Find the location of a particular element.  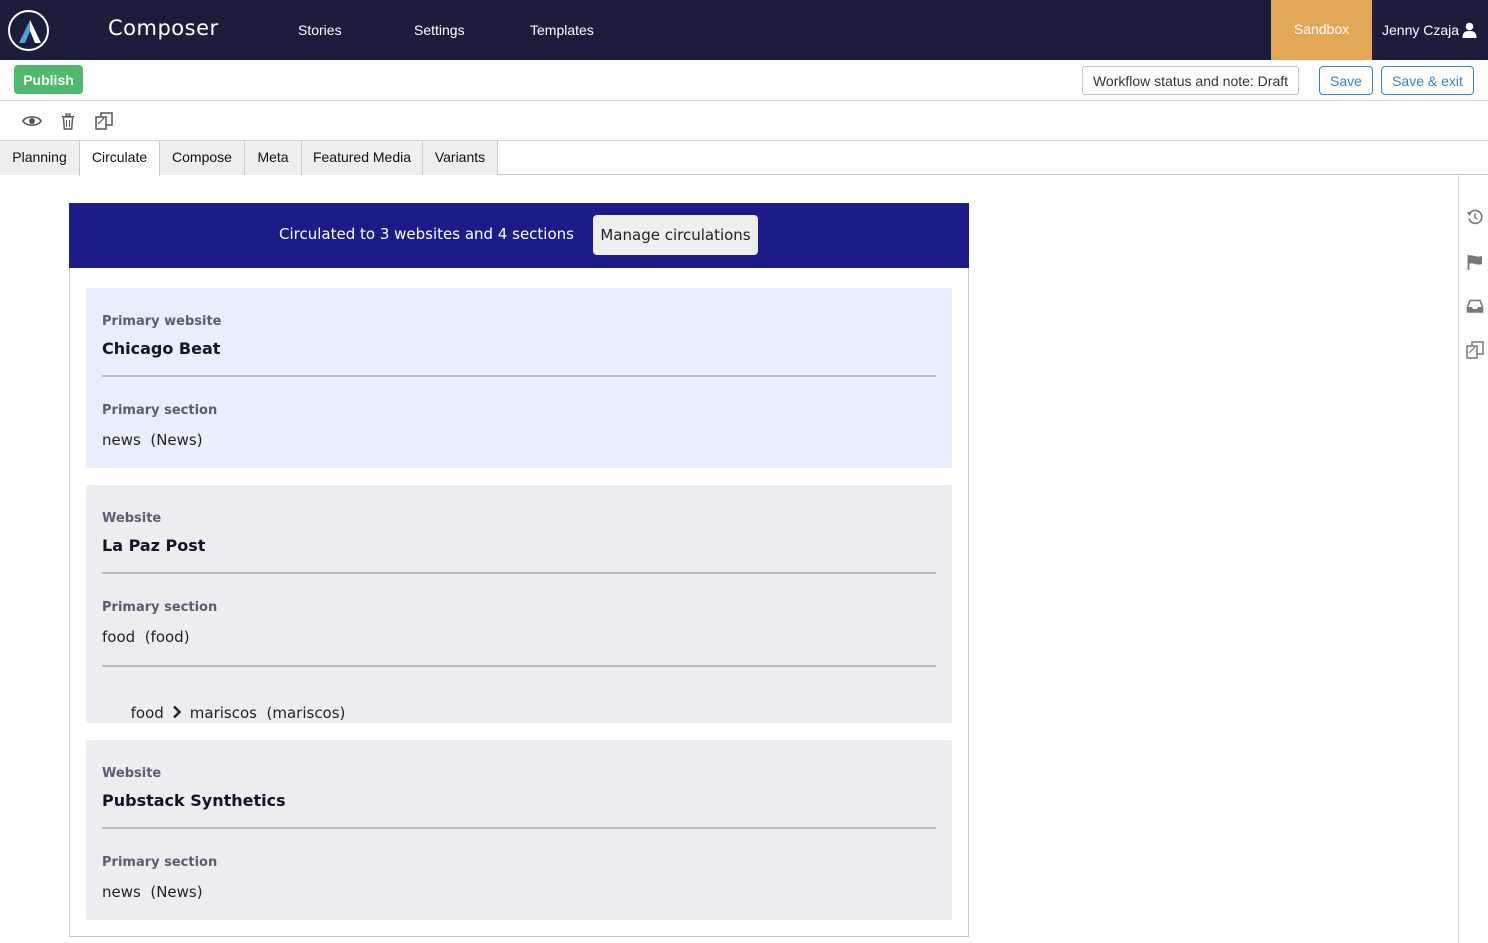

section-parent: food is located at coordinates (147, 713).